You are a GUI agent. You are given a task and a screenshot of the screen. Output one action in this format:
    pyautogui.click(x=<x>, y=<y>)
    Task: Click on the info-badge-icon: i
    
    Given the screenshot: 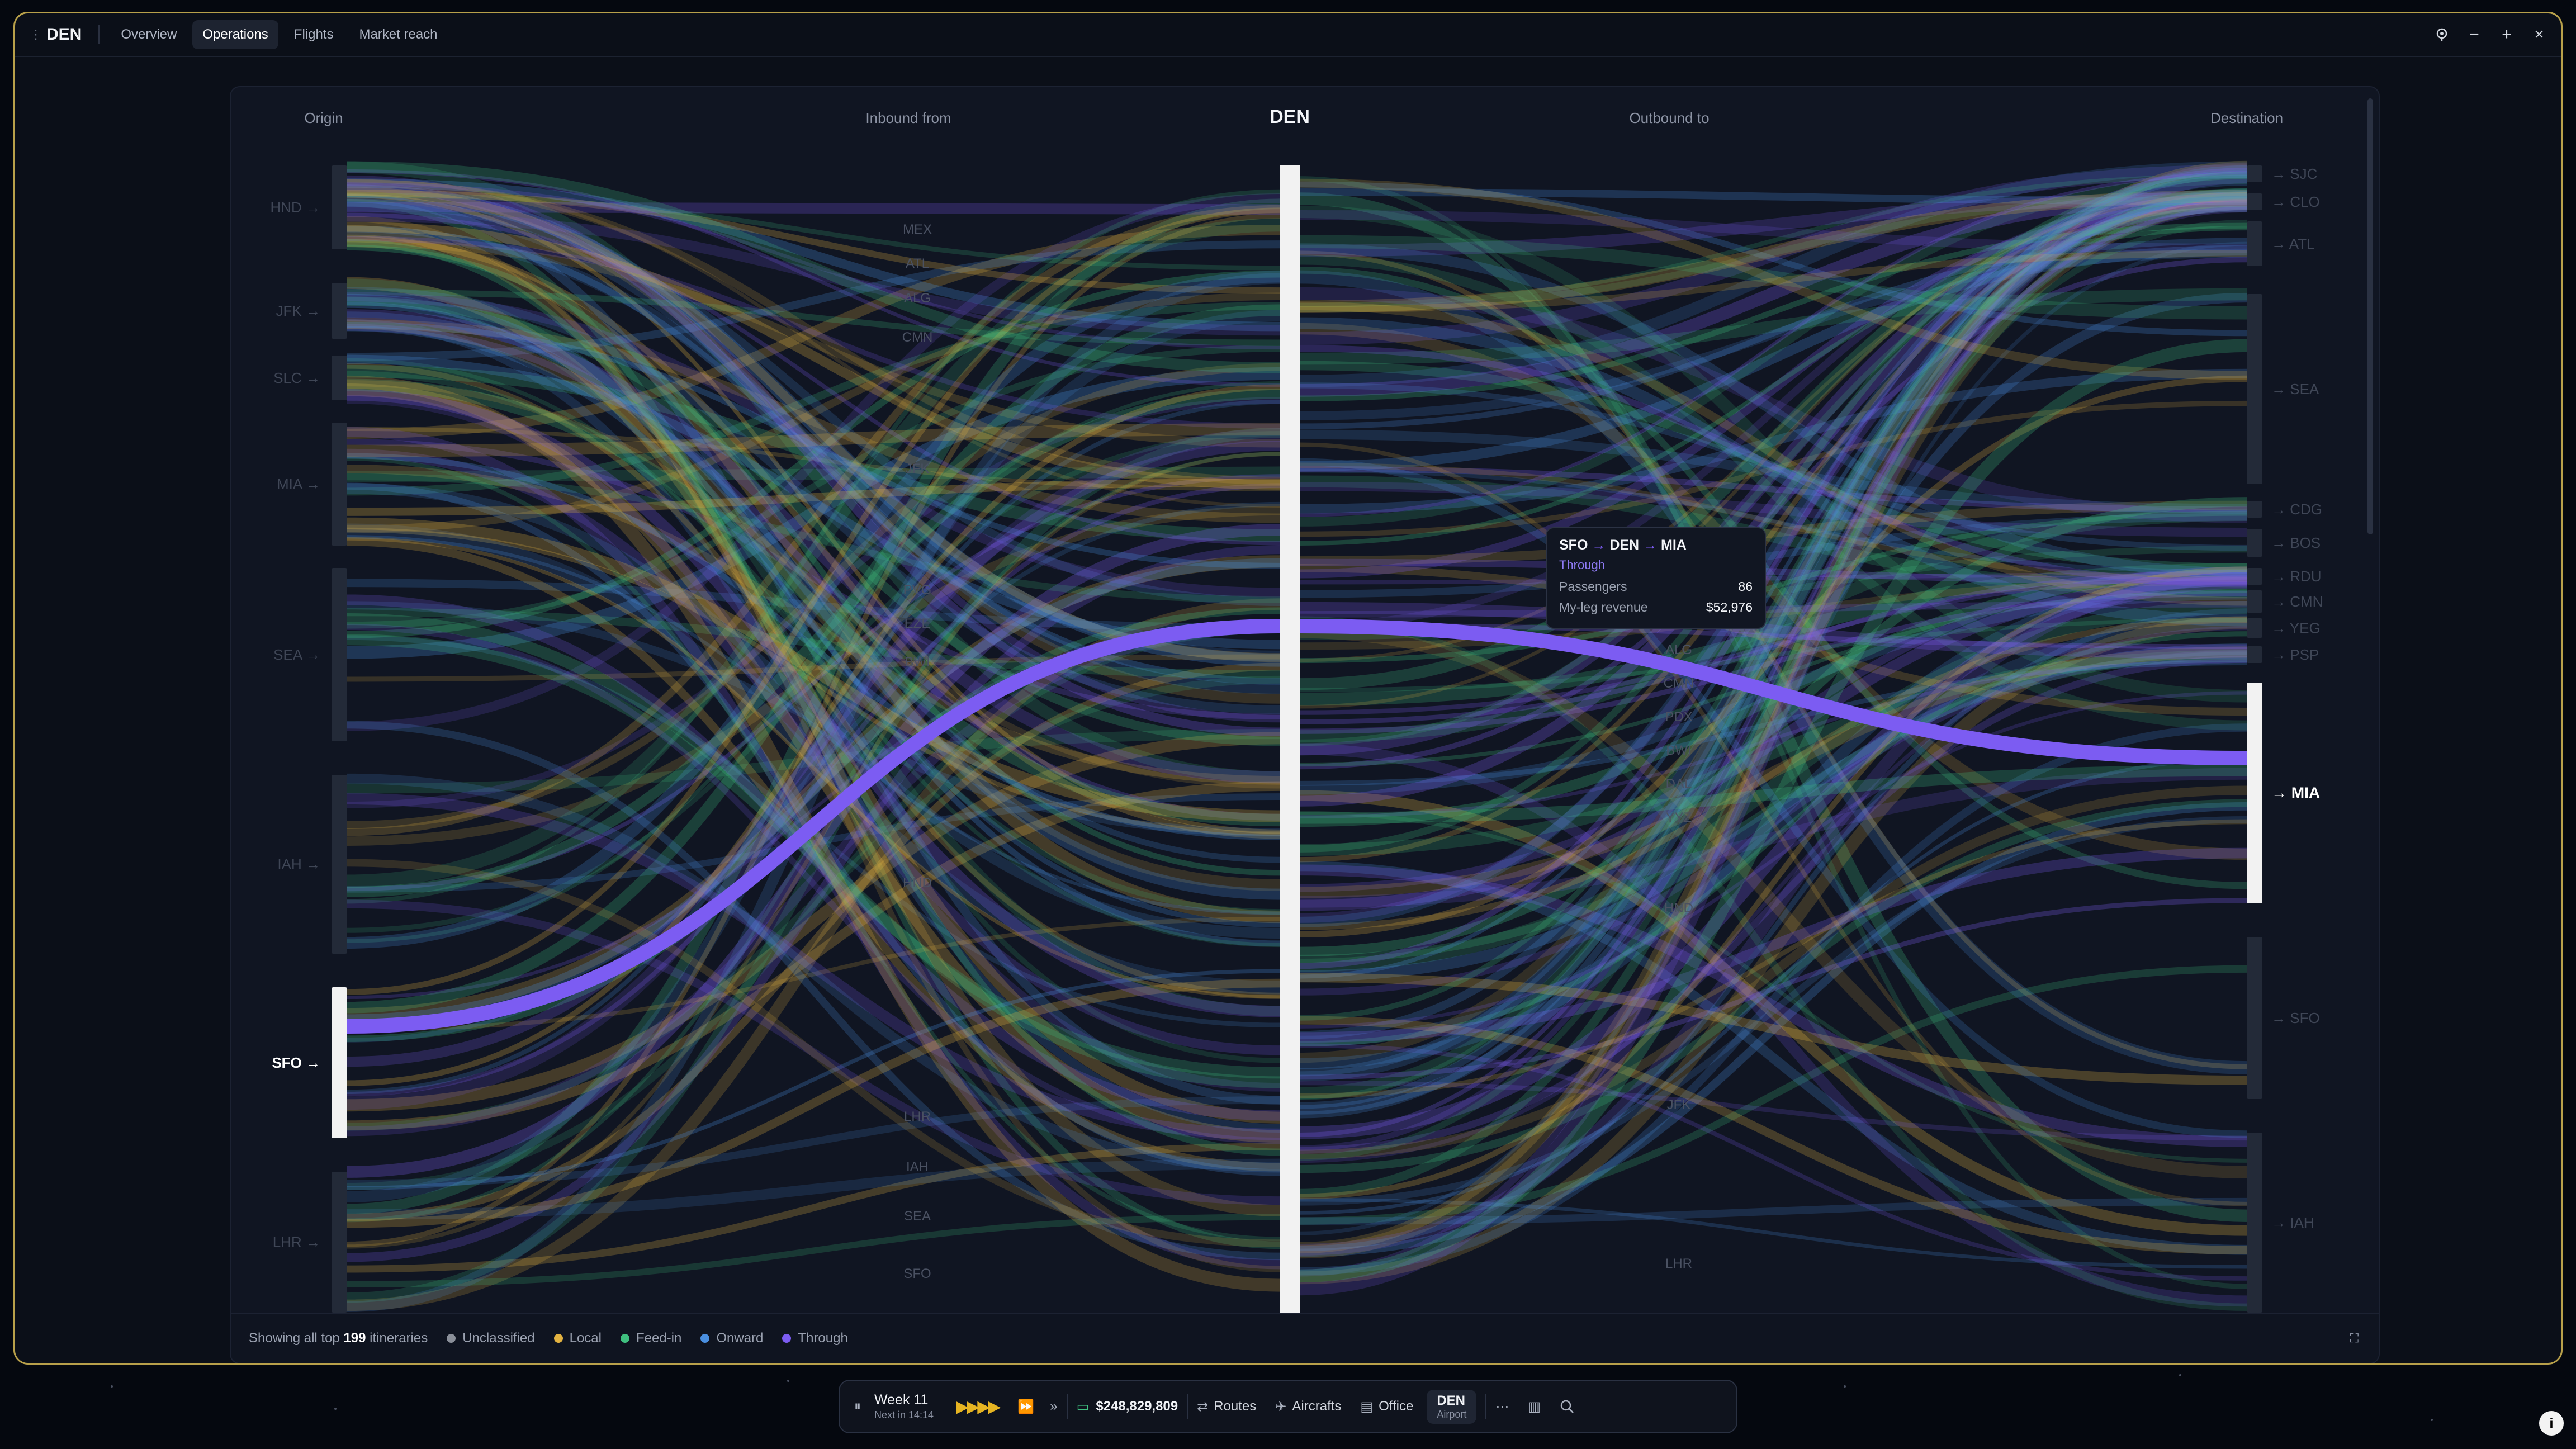 What is the action you would take?
    pyautogui.click(x=2551, y=1424)
    